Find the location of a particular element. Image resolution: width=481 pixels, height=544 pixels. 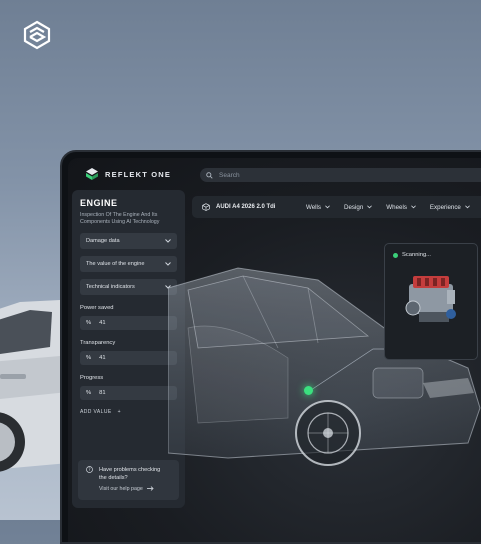

search-icon is located at coordinates (209, 175).